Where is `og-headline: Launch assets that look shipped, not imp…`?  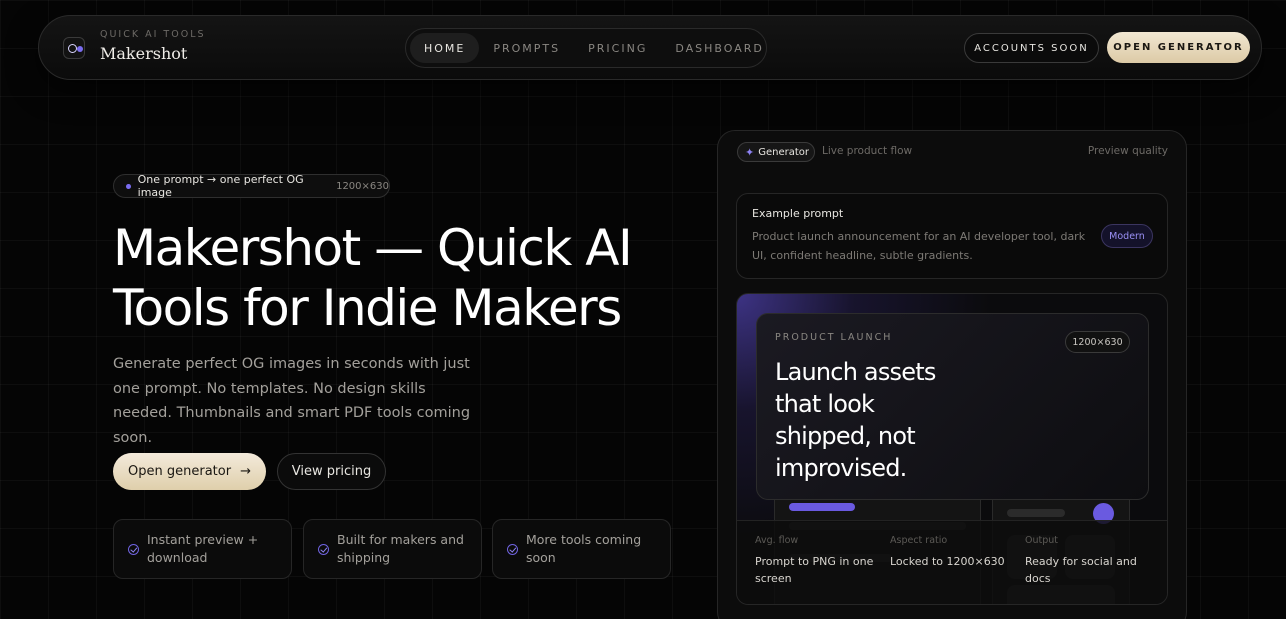
og-headline: Launch assets that look shipped, not imp… is located at coordinates (855, 420).